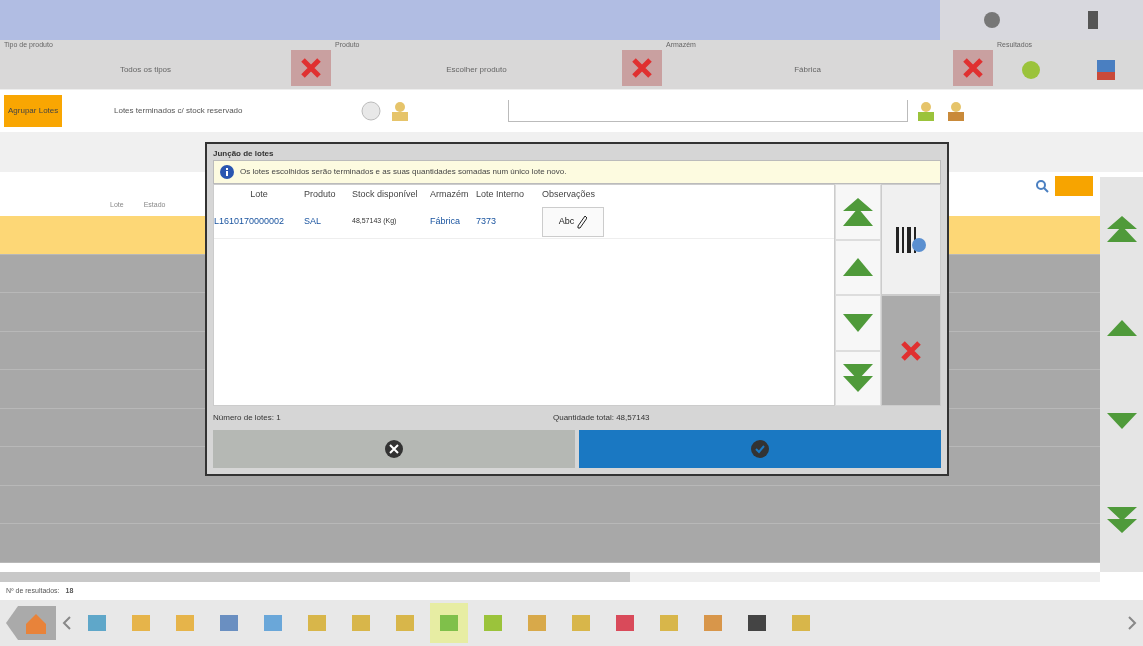  I want to click on column-header: Armazém, so click(450, 195).